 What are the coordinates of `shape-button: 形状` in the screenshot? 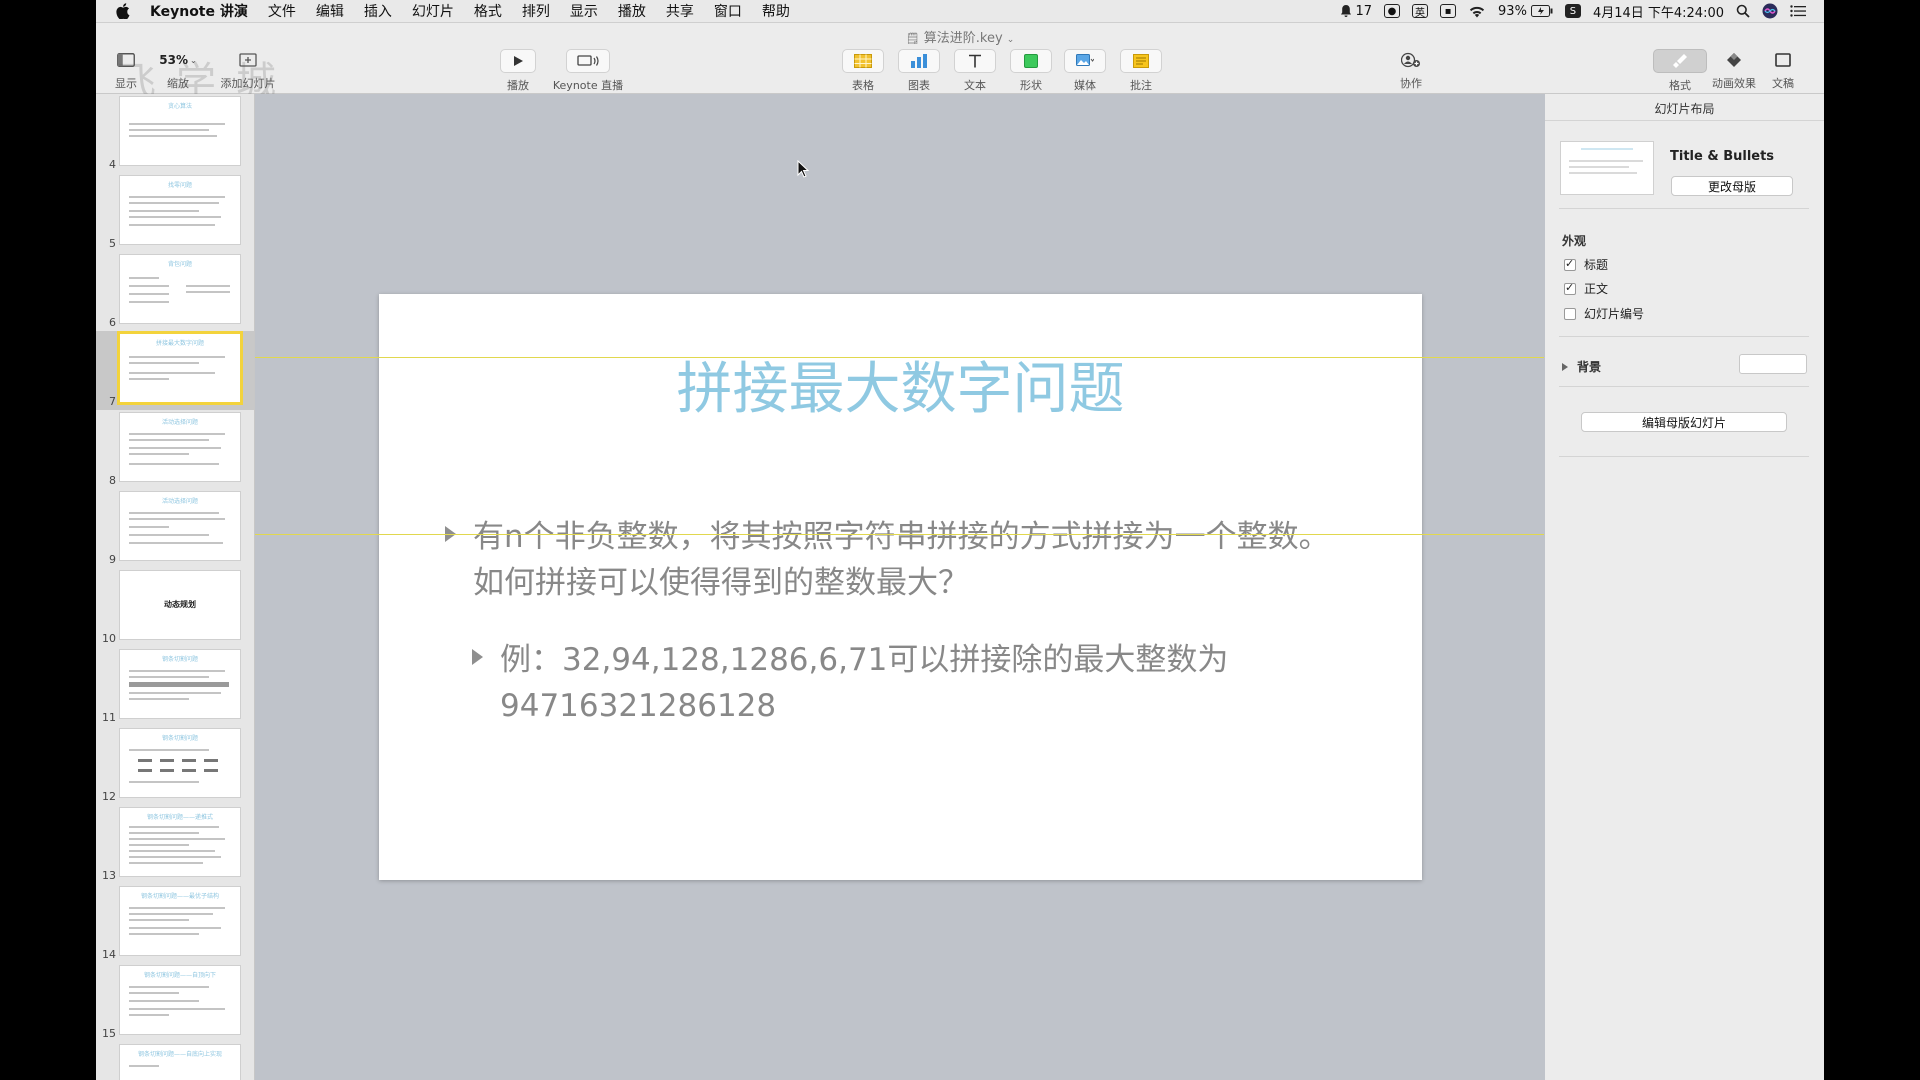 It's located at (1031, 71).